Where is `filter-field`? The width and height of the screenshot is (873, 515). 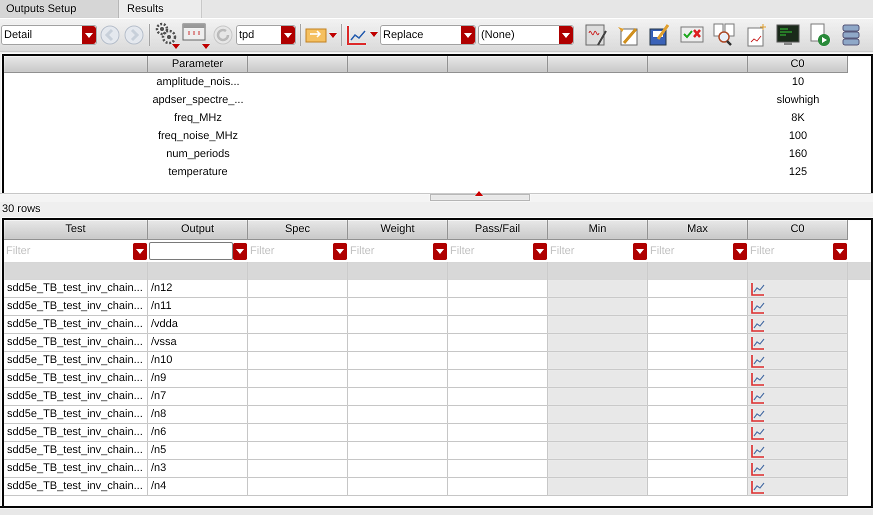
filter-field is located at coordinates (191, 251).